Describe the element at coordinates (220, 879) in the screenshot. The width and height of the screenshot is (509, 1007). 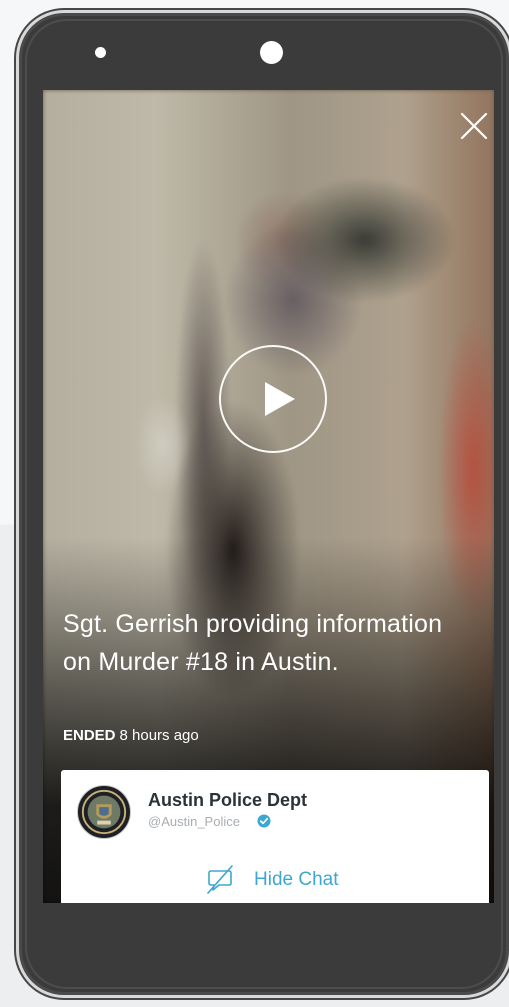
I see `chat-hidden-icon` at that location.